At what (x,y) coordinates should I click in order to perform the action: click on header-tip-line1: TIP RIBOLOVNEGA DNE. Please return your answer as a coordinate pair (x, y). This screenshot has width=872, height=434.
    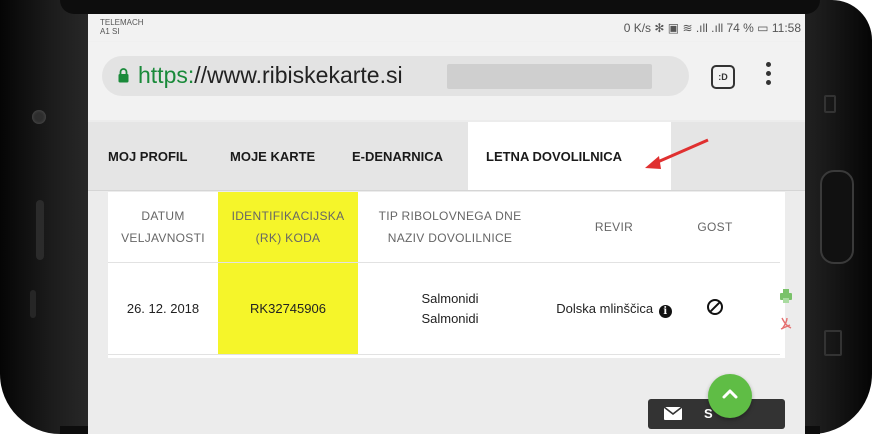
    Looking at the image, I should click on (450, 216).